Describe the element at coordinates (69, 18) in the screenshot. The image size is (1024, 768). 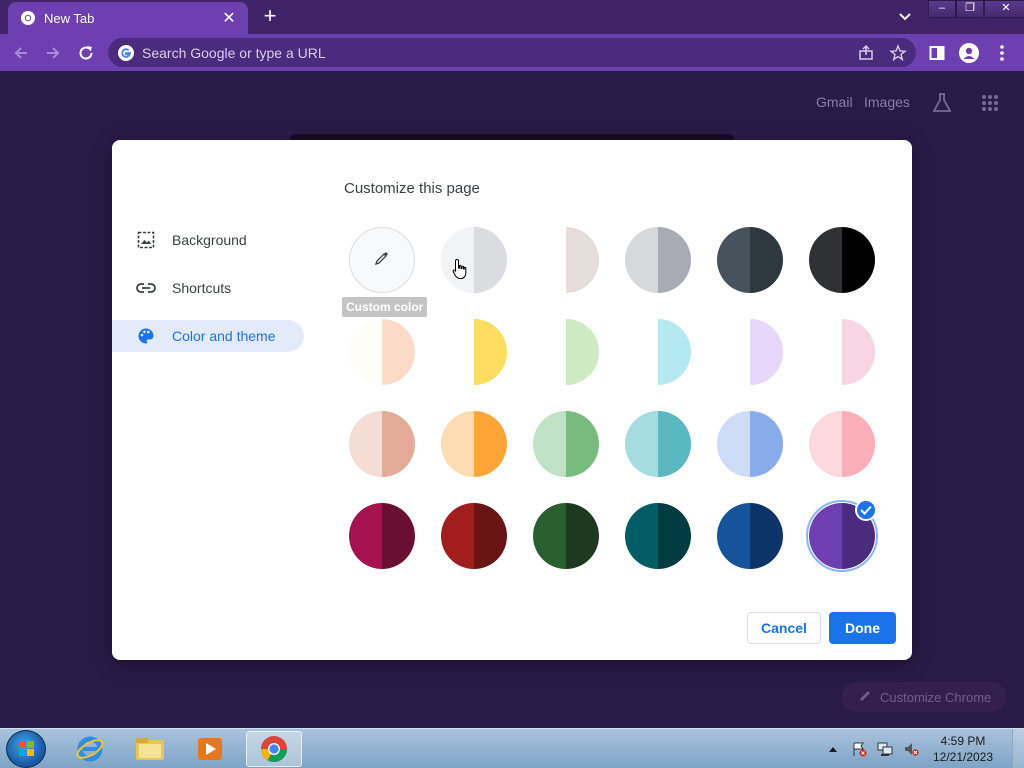
I see `tab-title: New Tab` at that location.